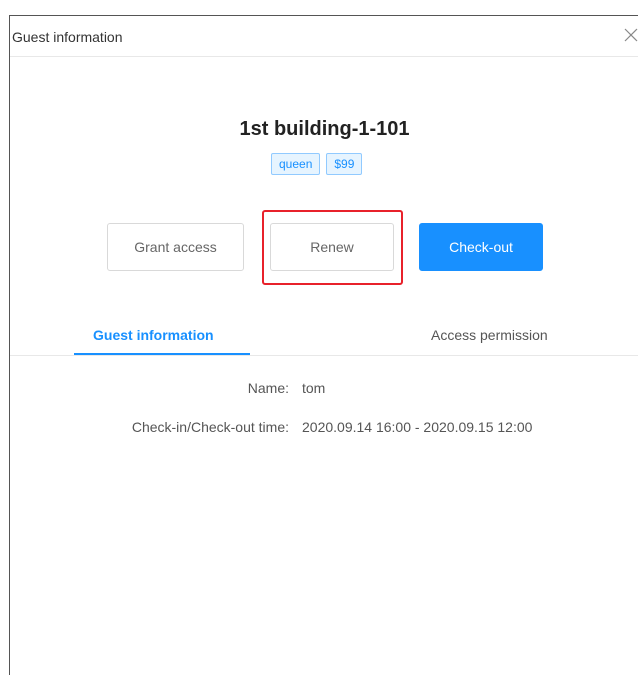 The width and height of the screenshot is (638, 675). I want to click on renew-button: Renew, so click(332, 247).